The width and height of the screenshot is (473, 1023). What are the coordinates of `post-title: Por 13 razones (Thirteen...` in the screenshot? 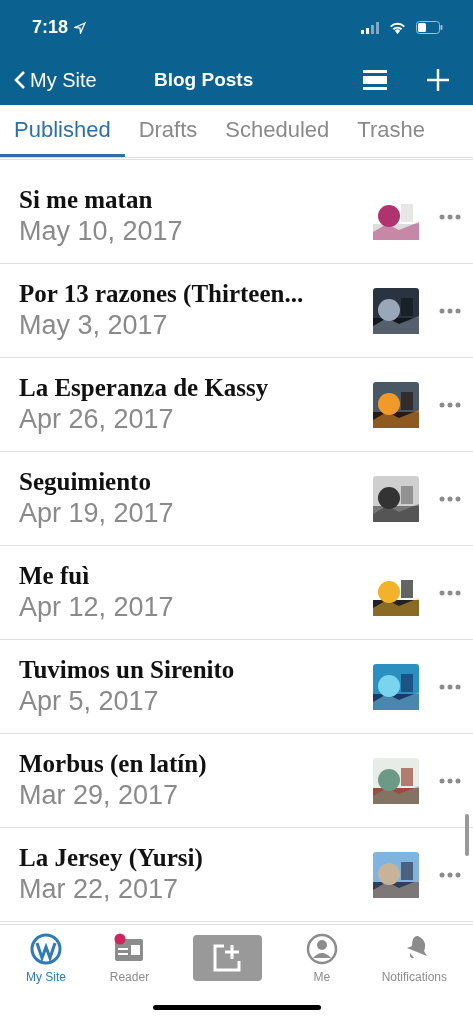 It's located at (161, 294).